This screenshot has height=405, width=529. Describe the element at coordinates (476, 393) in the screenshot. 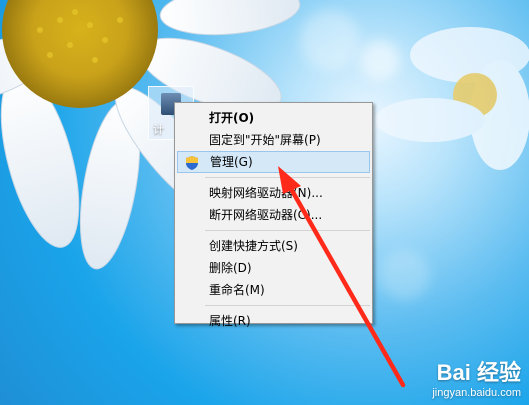

I see `watermark-url: jingyan.baidu.com` at that location.